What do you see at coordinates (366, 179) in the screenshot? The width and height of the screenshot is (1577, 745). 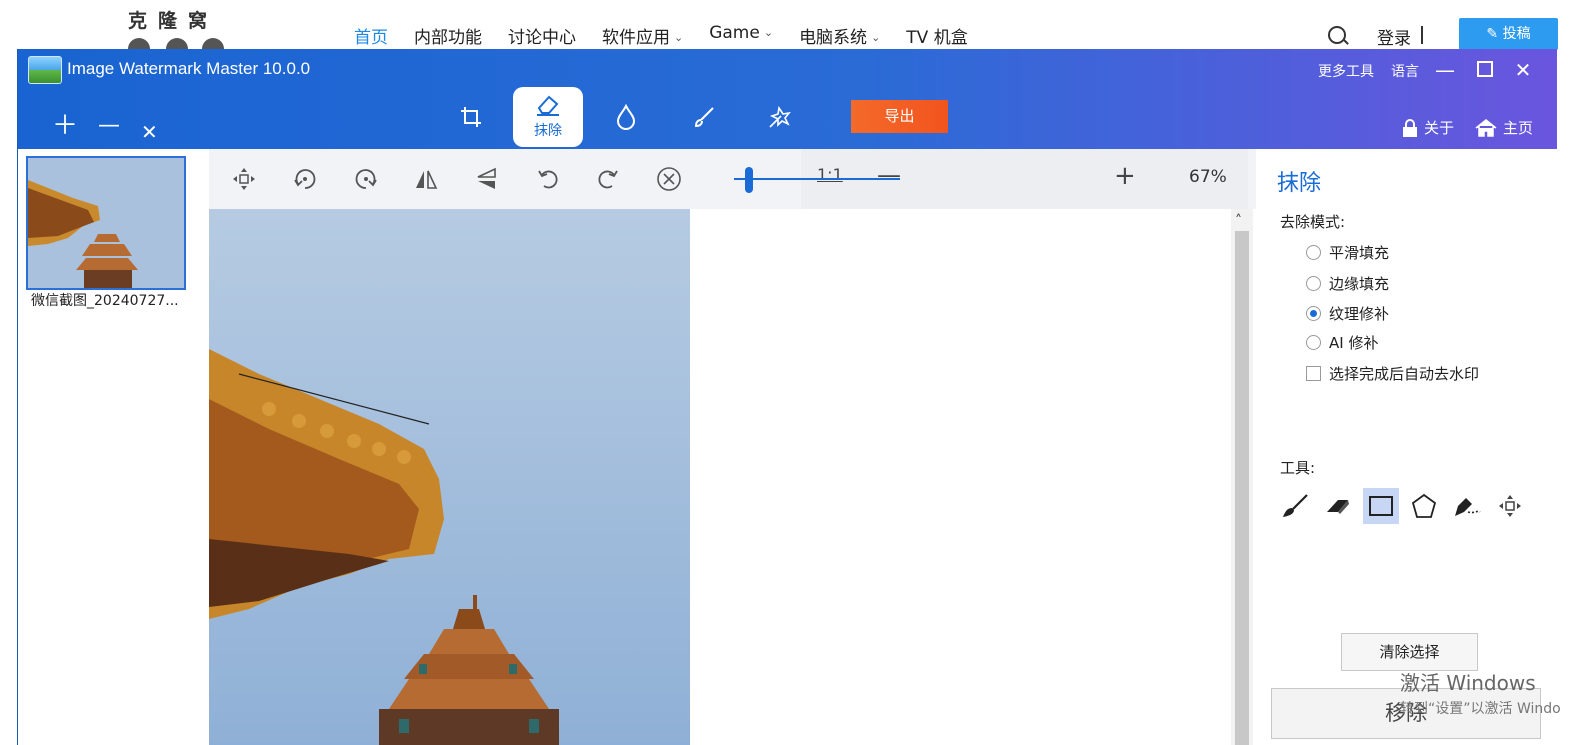 I see `rotate-right-icon` at bounding box center [366, 179].